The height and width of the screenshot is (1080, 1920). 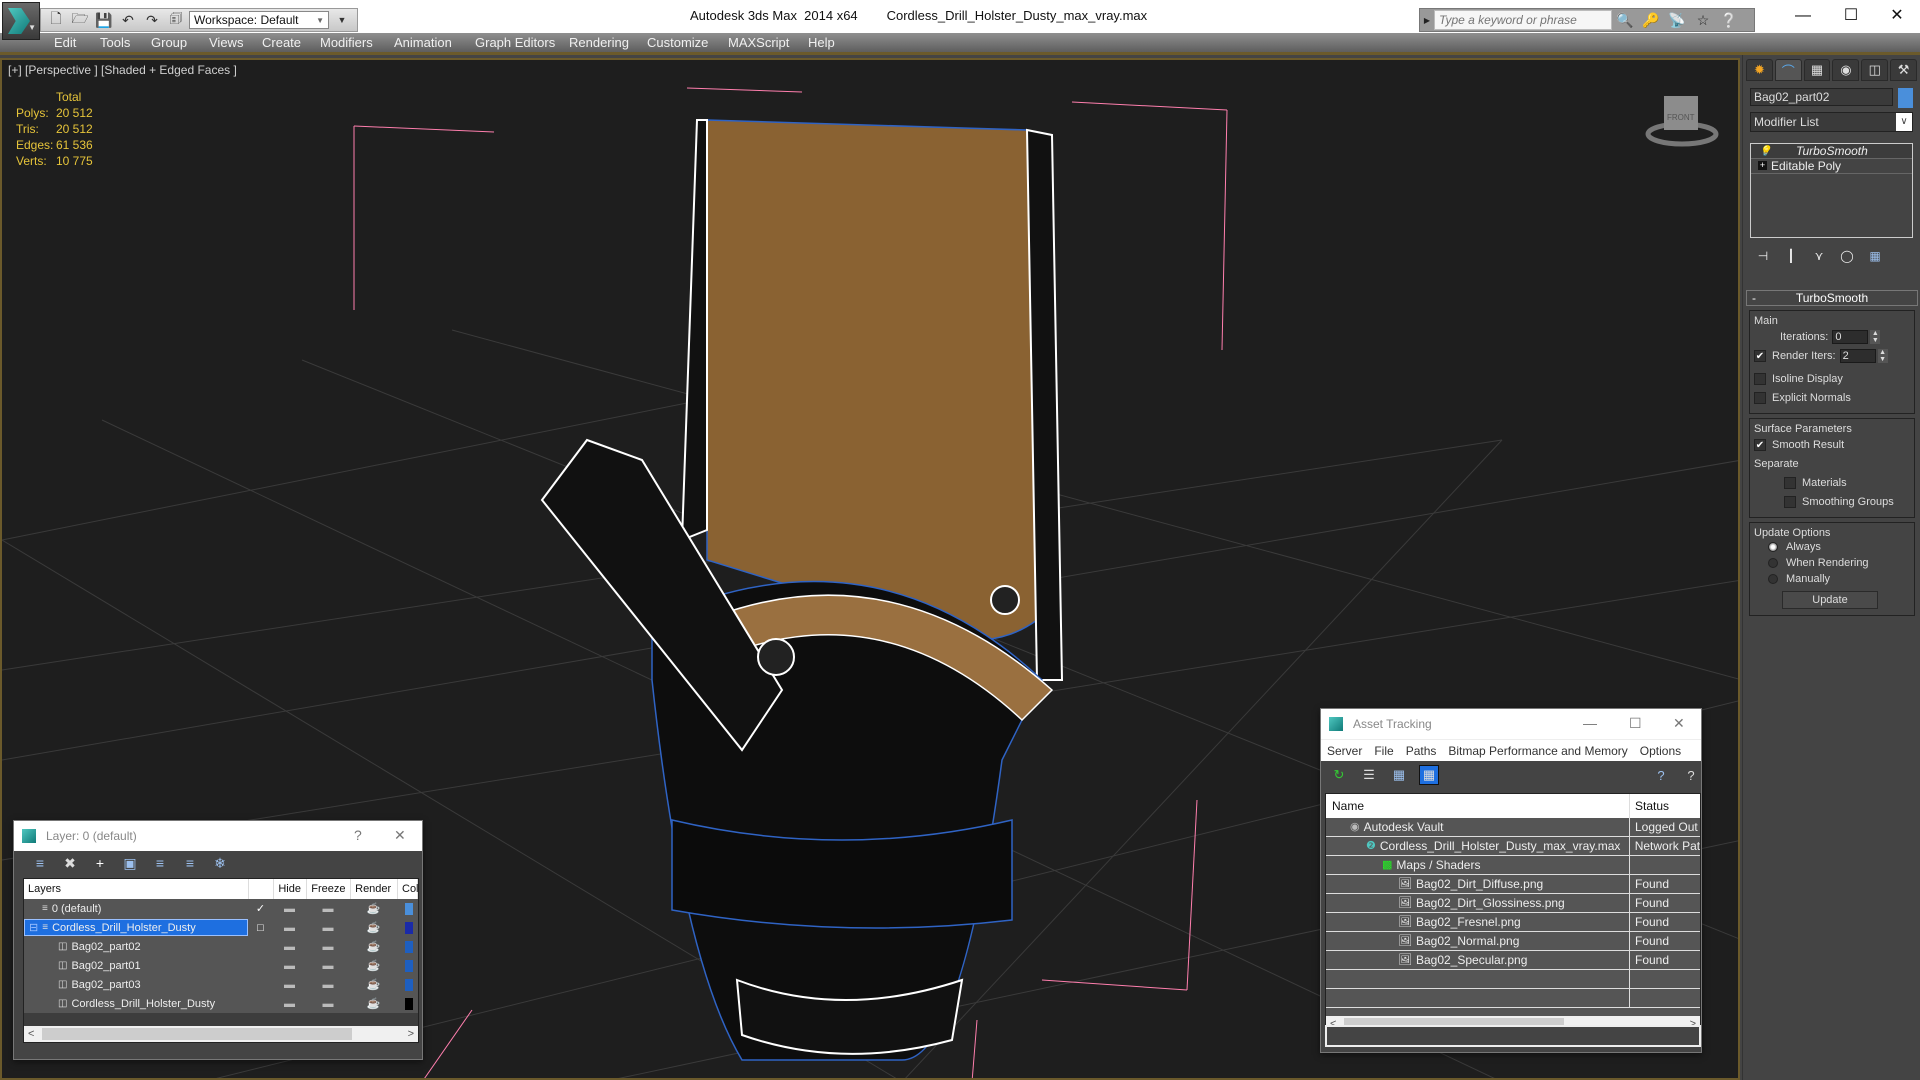 What do you see at coordinates (1729, 20) in the screenshot?
I see `help-icon: ❔` at bounding box center [1729, 20].